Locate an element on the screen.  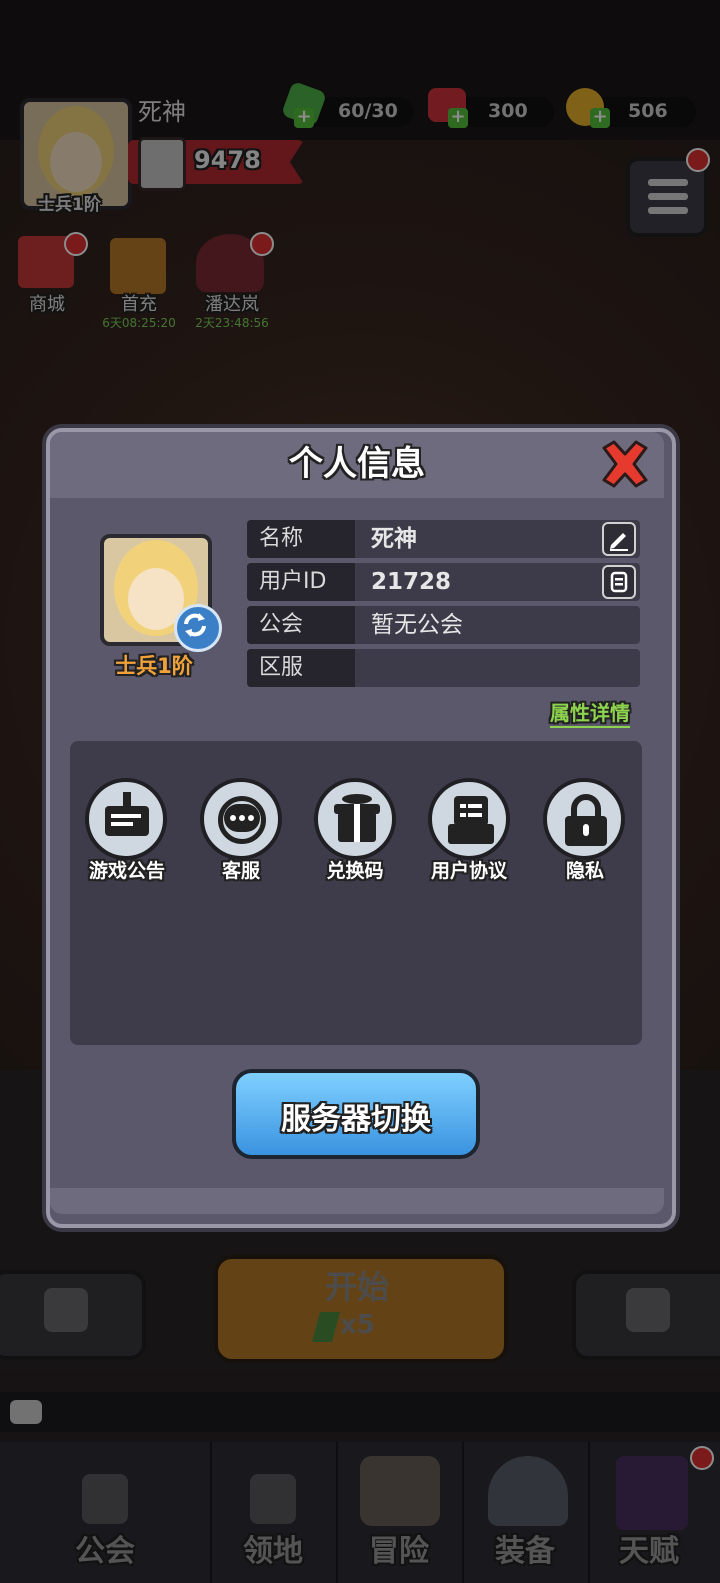
function-button-redeem is located at coordinates (355, 819).